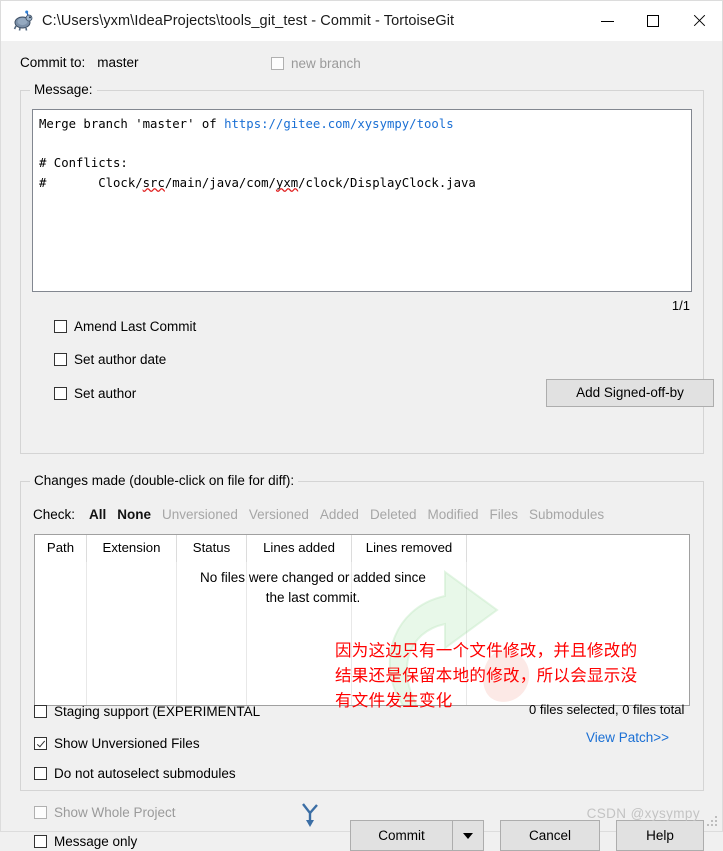 Image resolution: width=723 pixels, height=851 pixels. Describe the element at coordinates (120, 359) in the screenshot. I see `set-author-date-label: Set author date` at that location.